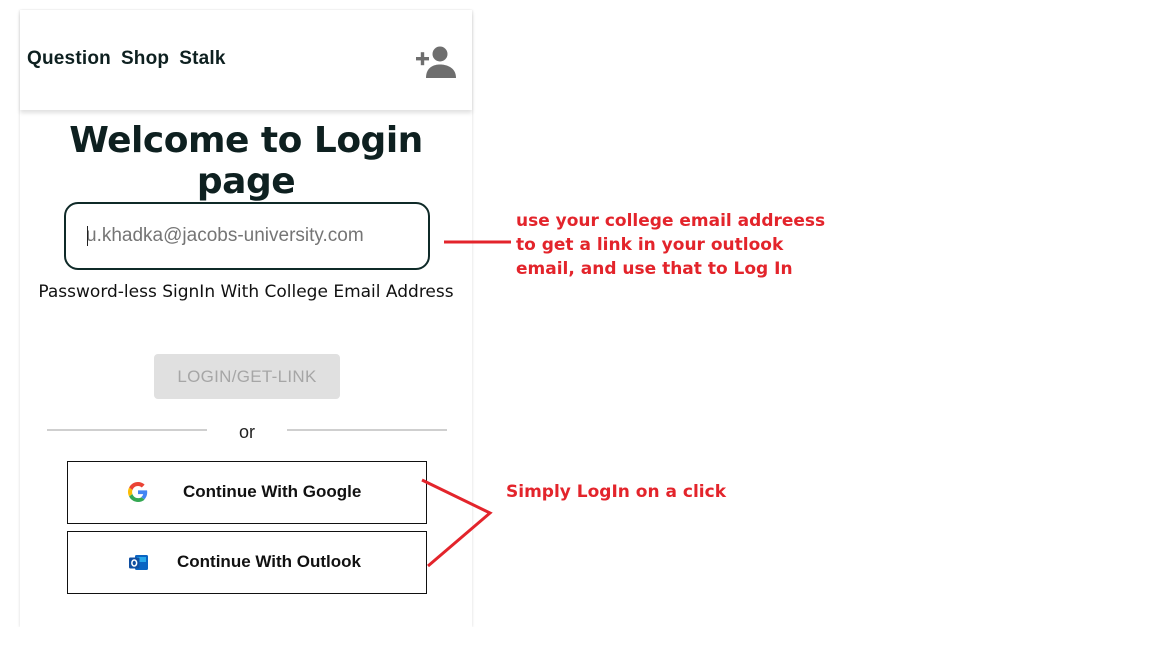  Describe the element at coordinates (466, 404) in the screenshot. I see `annotation-arrows` at that location.